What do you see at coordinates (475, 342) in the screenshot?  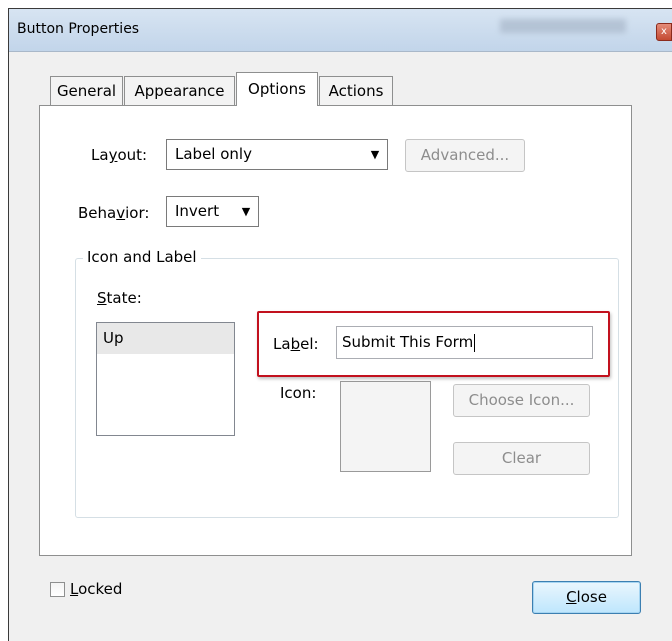 I see `text-caret` at bounding box center [475, 342].